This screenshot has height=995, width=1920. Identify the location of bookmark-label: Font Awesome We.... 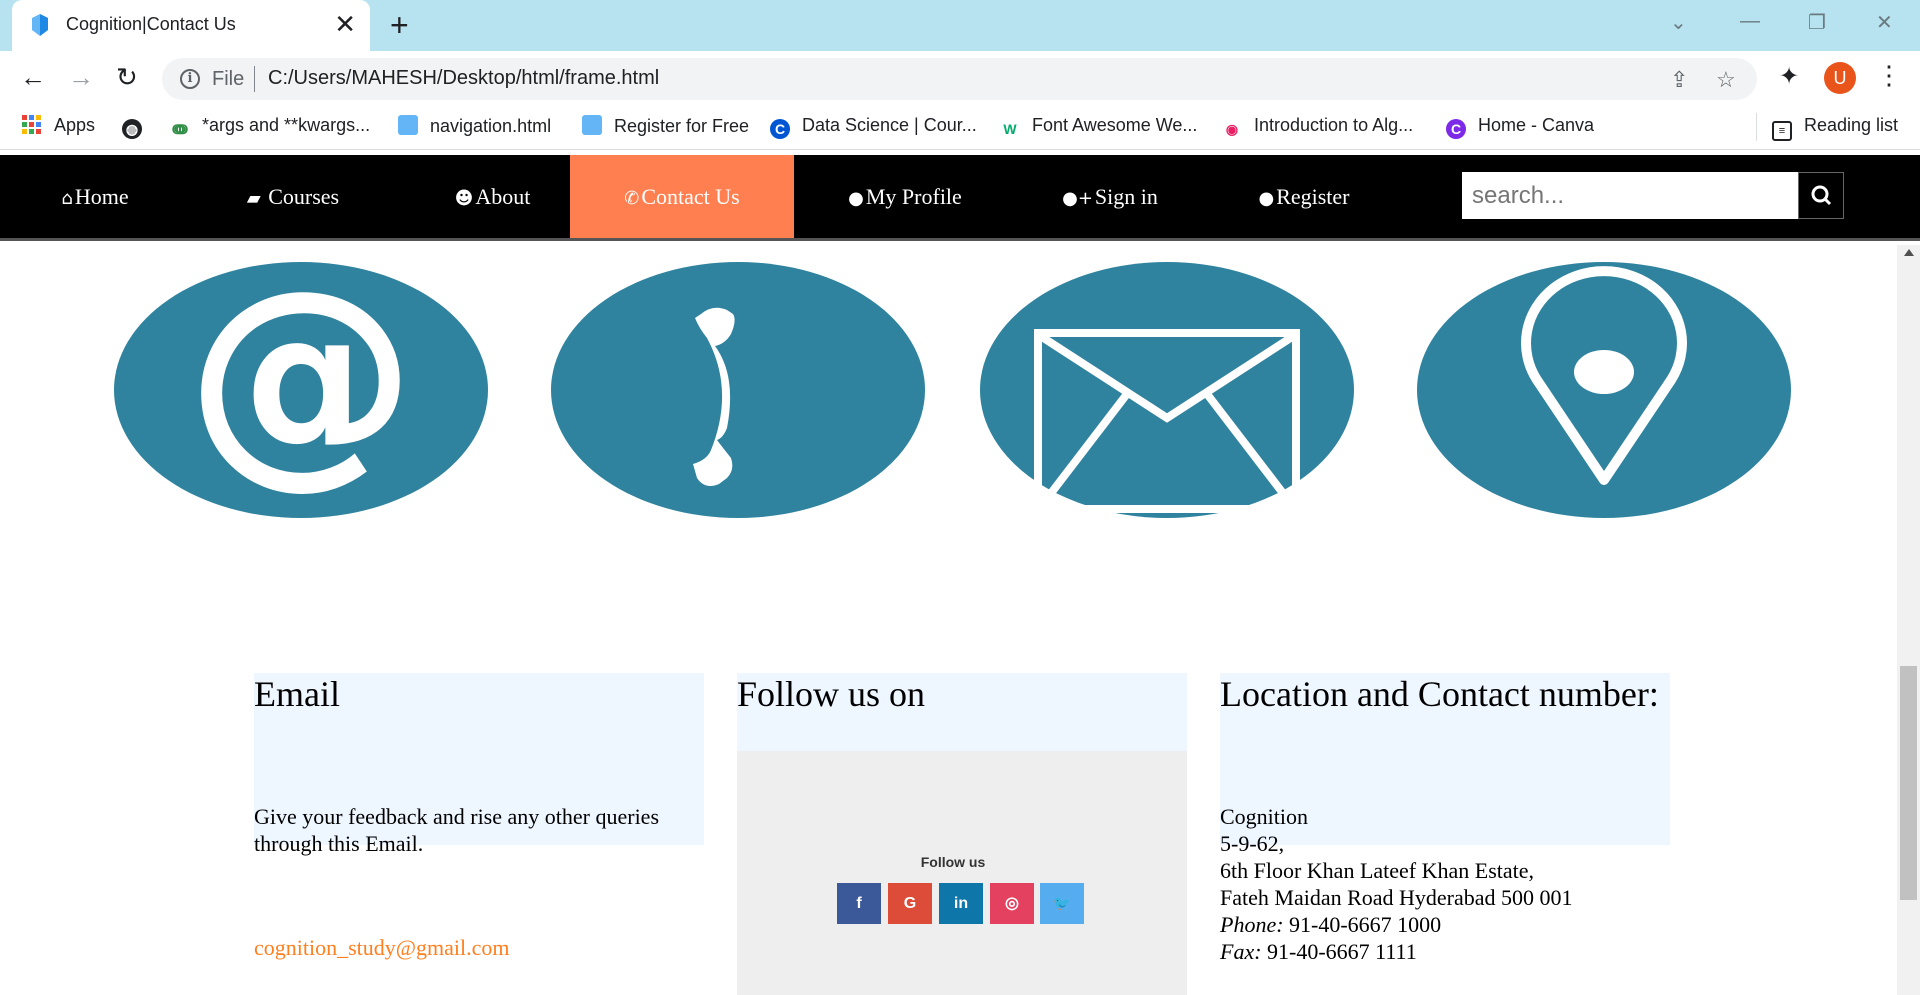
(1115, 125).